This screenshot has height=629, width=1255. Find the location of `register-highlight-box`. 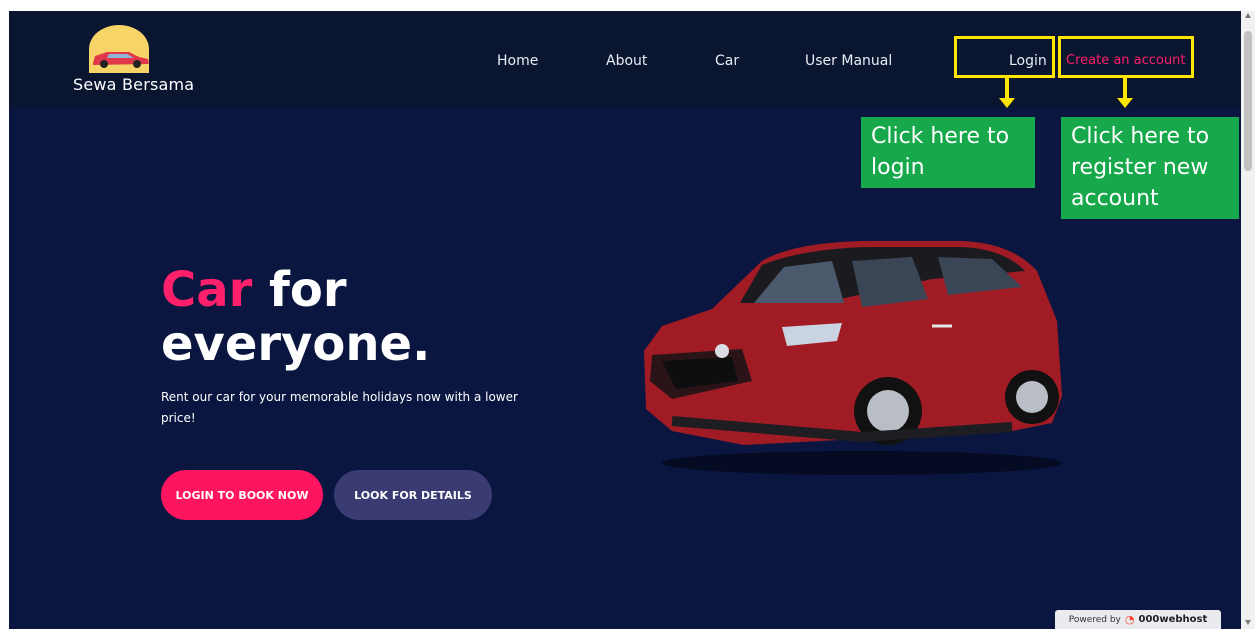

register-highlight-box is located at coordinates (1126, 57).